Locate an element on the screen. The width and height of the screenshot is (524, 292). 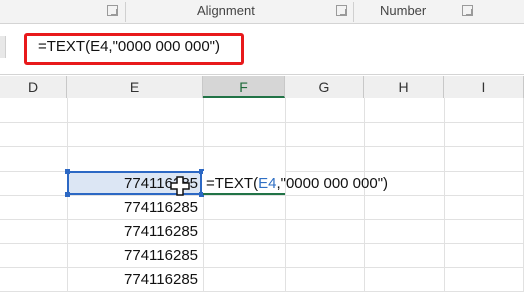
column-header-d: D is located at coordinates (33, 87).